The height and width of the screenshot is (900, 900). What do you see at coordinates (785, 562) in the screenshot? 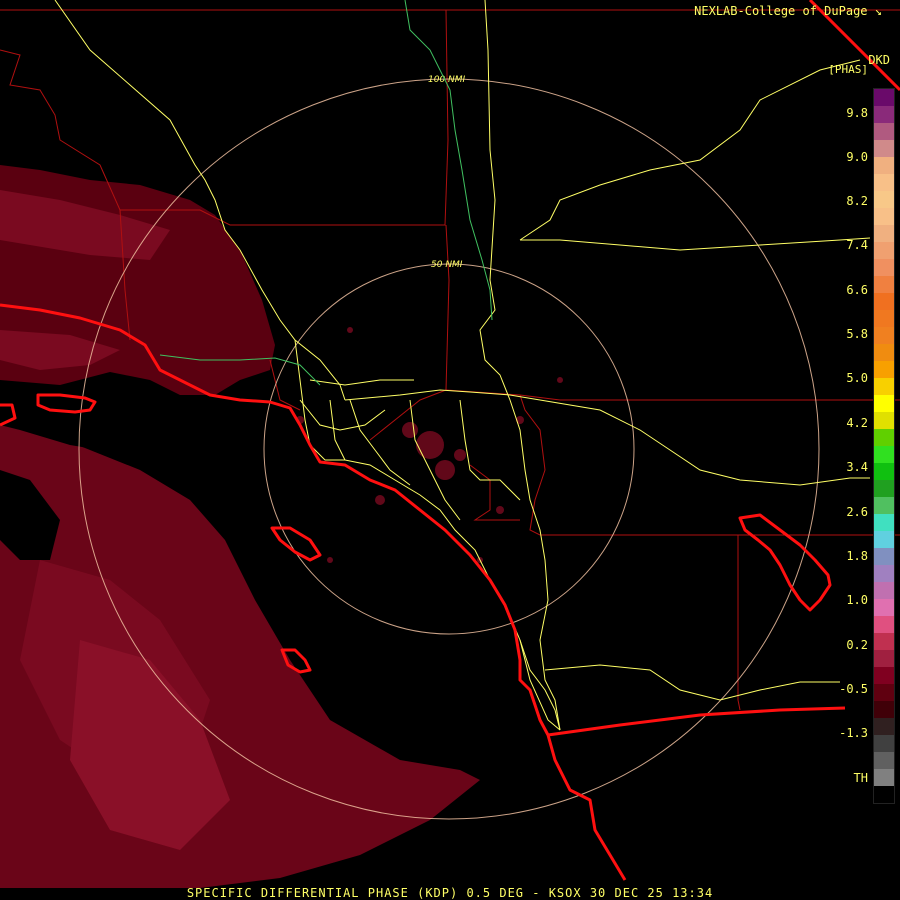
I see `salton-outline` at bounding box center [785, 562].